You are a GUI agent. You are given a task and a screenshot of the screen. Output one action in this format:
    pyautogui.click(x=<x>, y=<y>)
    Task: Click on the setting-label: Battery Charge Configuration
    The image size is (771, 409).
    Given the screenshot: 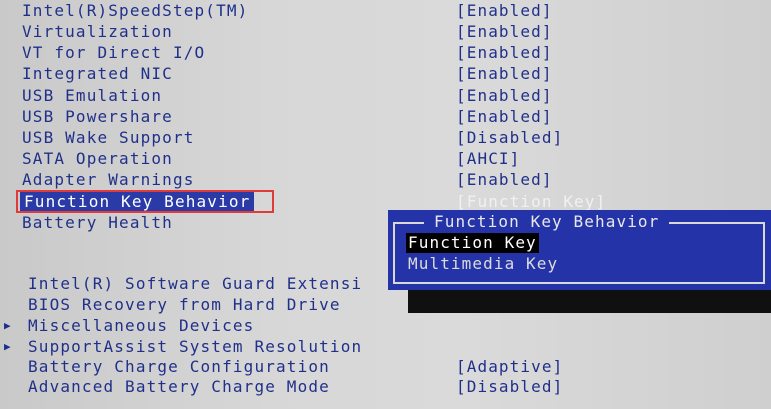 What is the action you would take?
    pyautogui.click(x=179, y=366)
    